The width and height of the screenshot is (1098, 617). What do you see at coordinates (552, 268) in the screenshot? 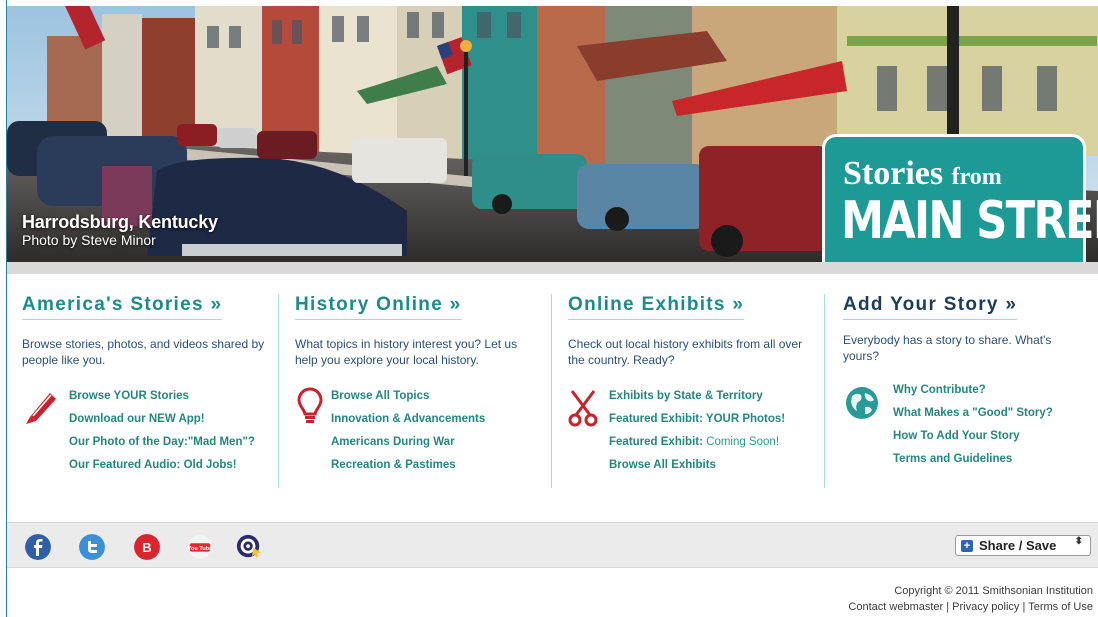
I see `hero-divider` at bounding box center [552, 268].